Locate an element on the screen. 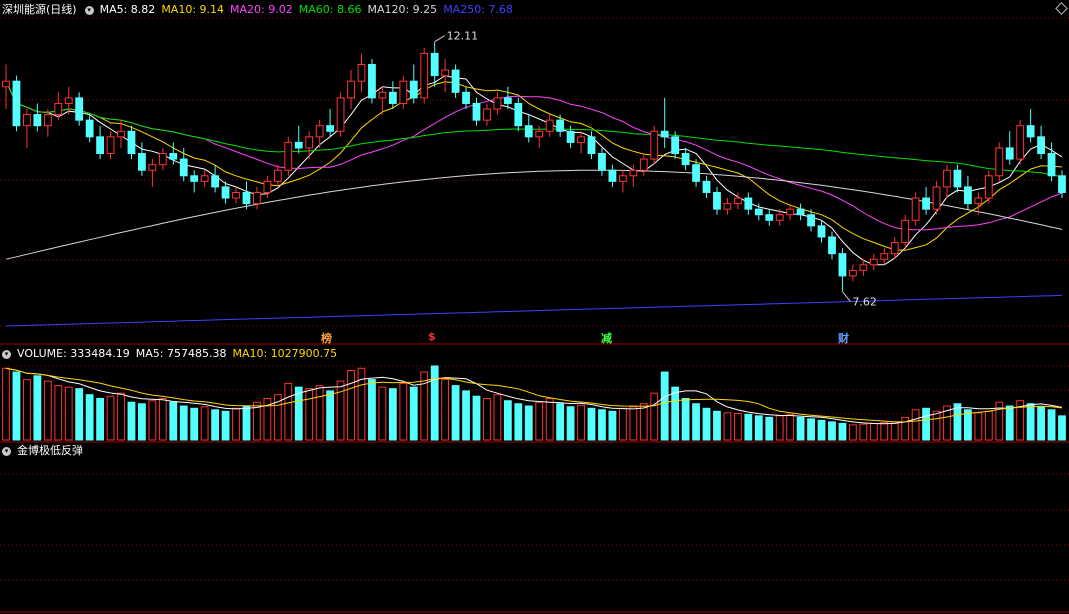  high-pointer is located at coordinates (439, 39).